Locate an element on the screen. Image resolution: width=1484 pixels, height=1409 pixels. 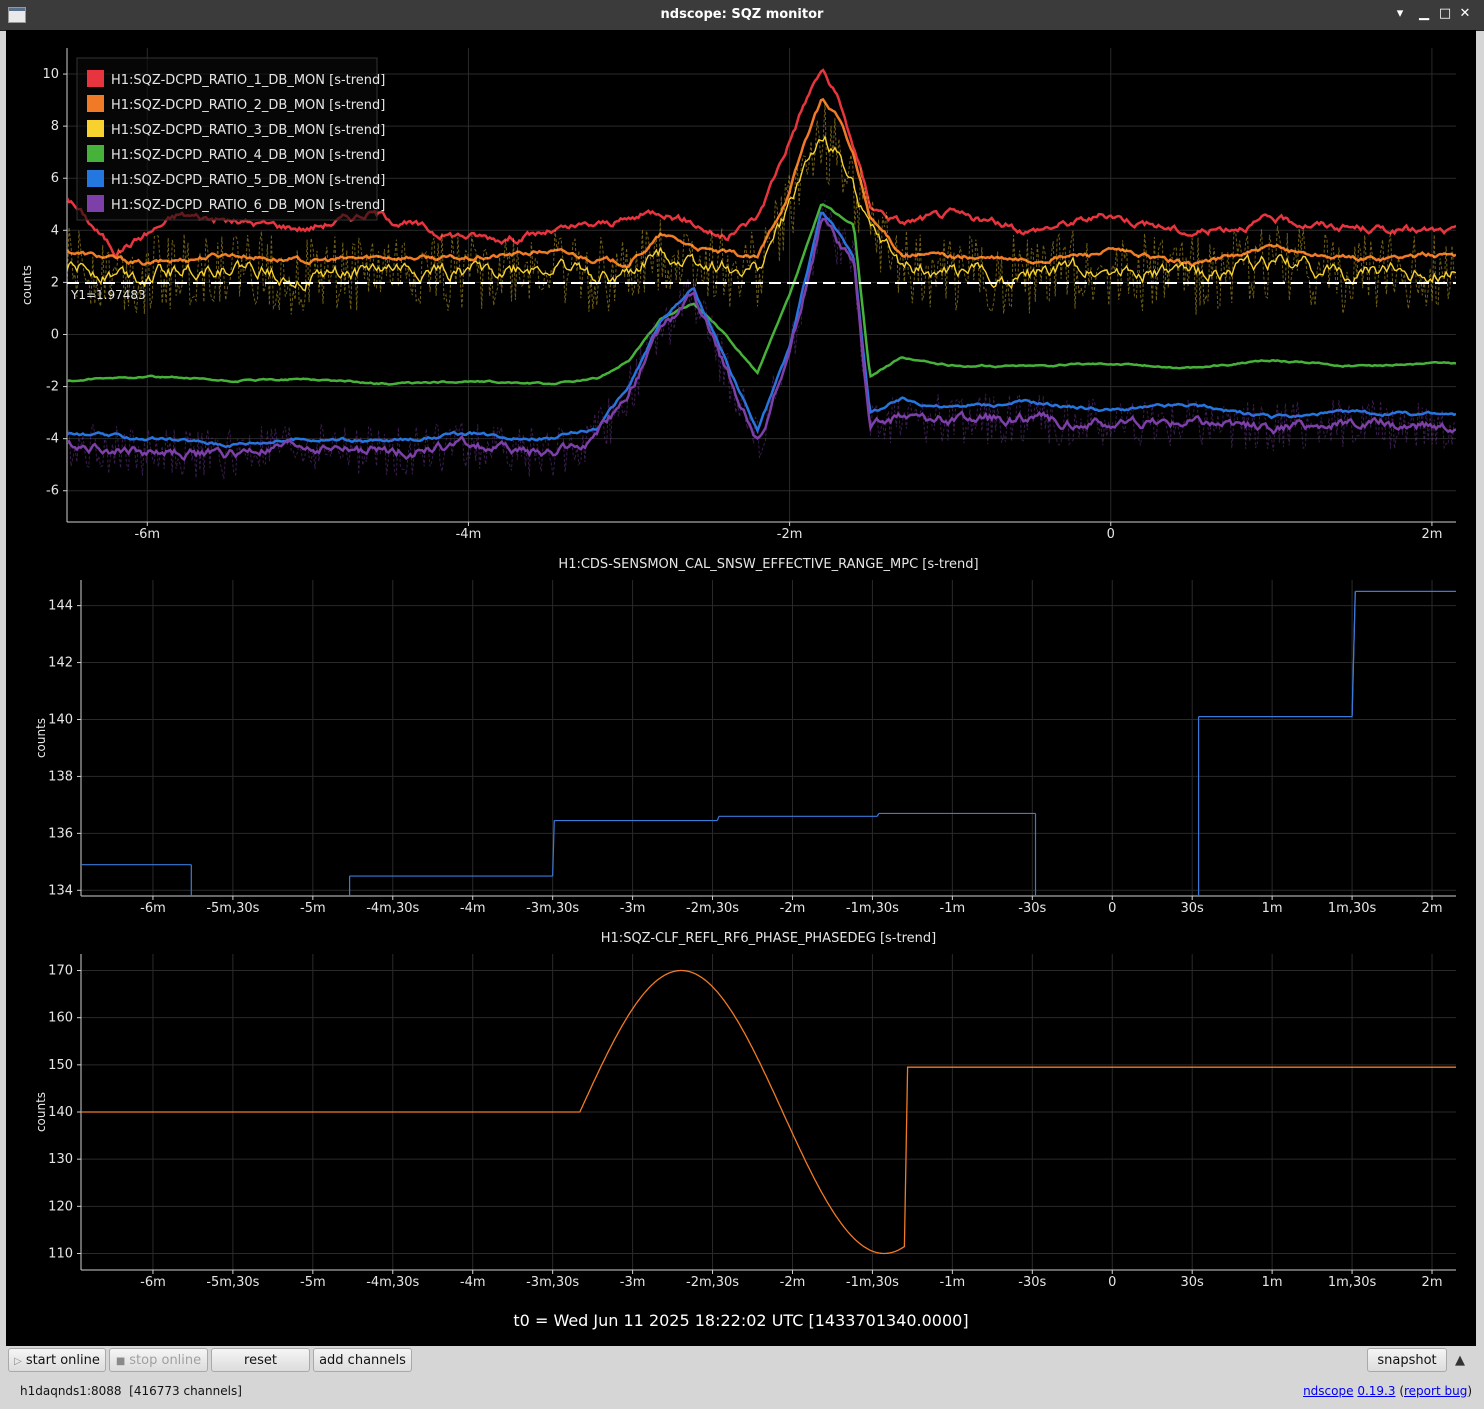
y-tick-label: 0 is located at coordinates (55, 334).